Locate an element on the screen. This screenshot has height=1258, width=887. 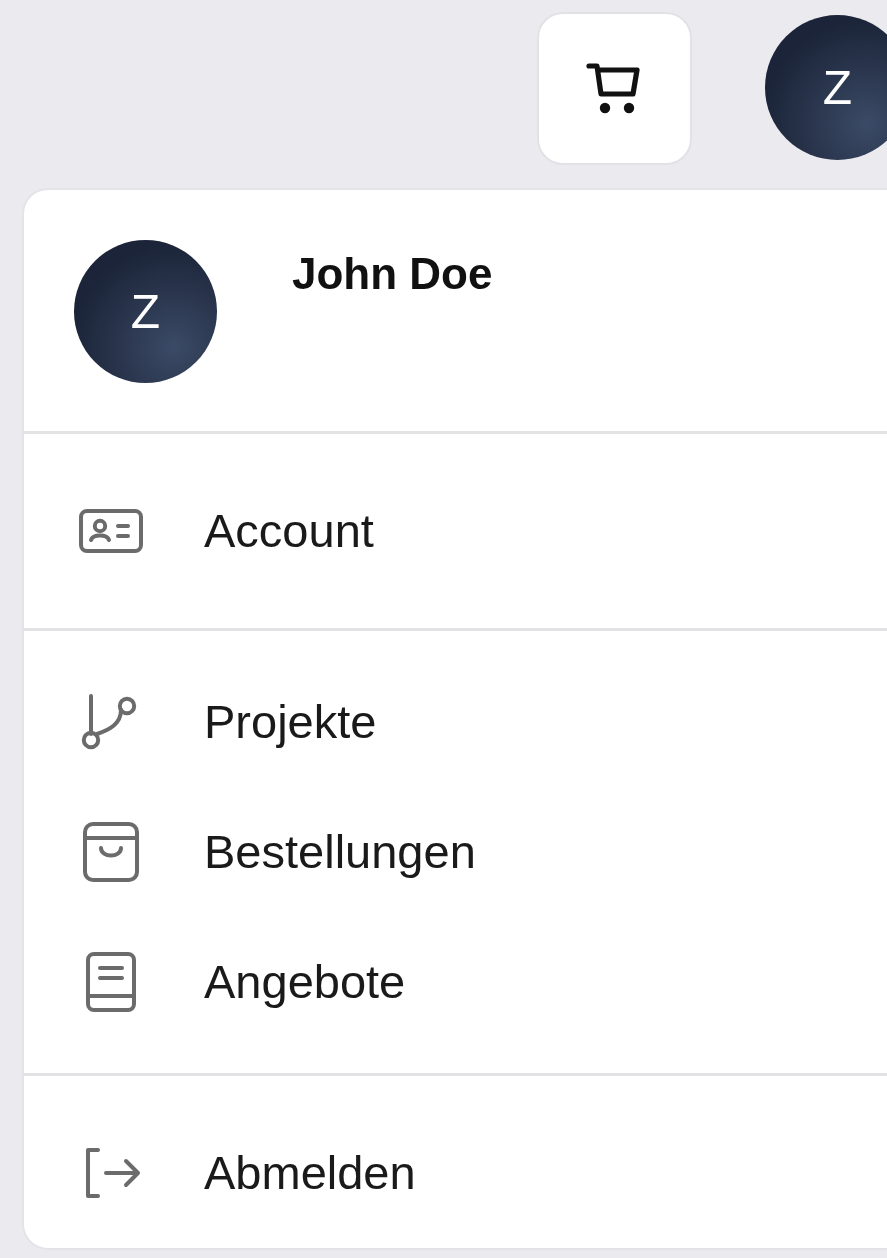
menu-item: Abmelden is located at coordinates (455, 1173).